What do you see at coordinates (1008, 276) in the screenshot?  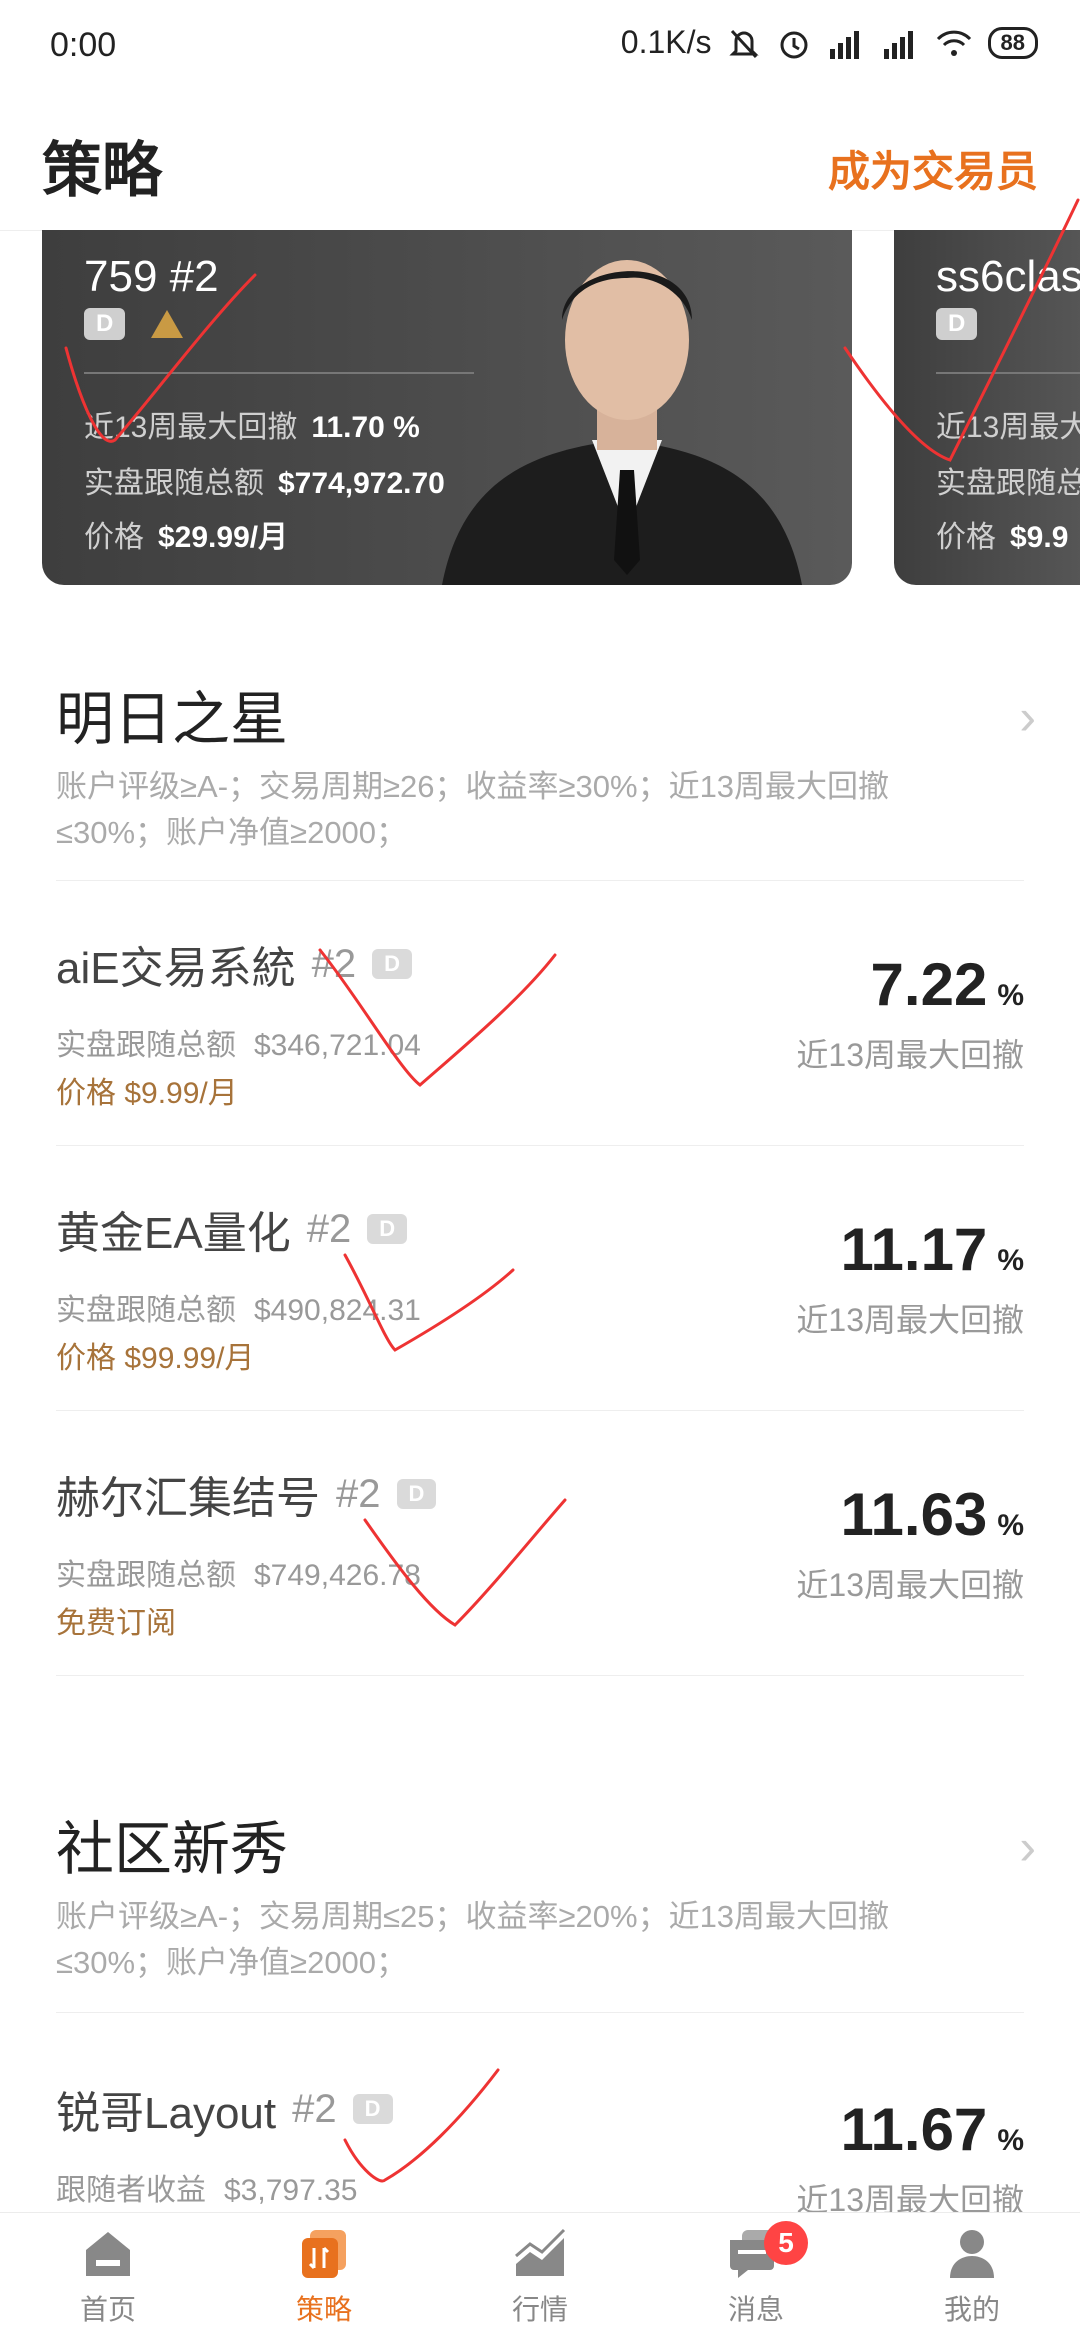 I see `featured-name: ss6clas` at bounding box center [1008, 276].